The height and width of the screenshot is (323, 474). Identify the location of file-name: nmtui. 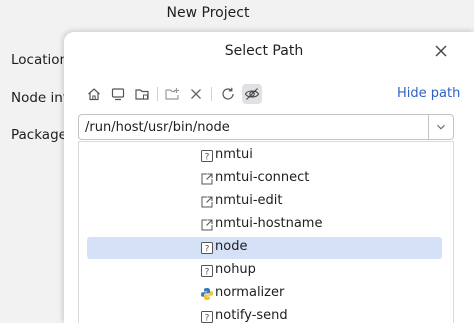
(234, 154).